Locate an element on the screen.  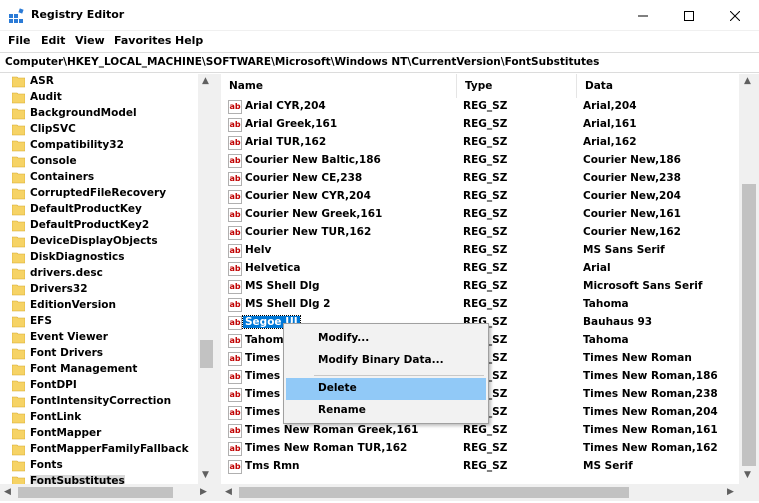
tree-item: Font Management is located at coordinates (99, 370).